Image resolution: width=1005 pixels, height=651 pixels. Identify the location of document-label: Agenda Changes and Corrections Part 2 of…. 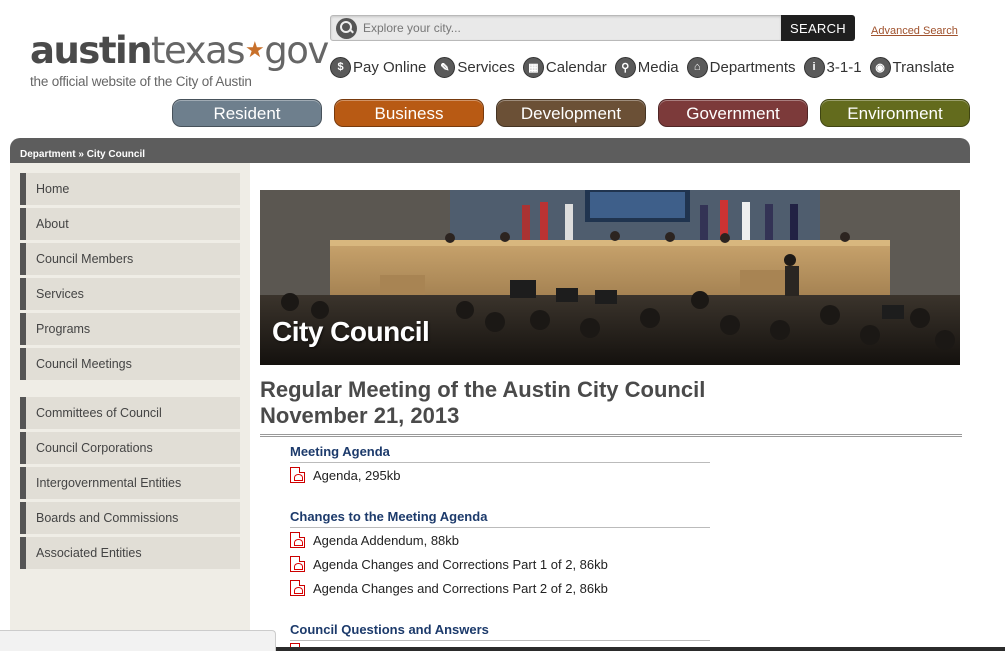
(460, 588).